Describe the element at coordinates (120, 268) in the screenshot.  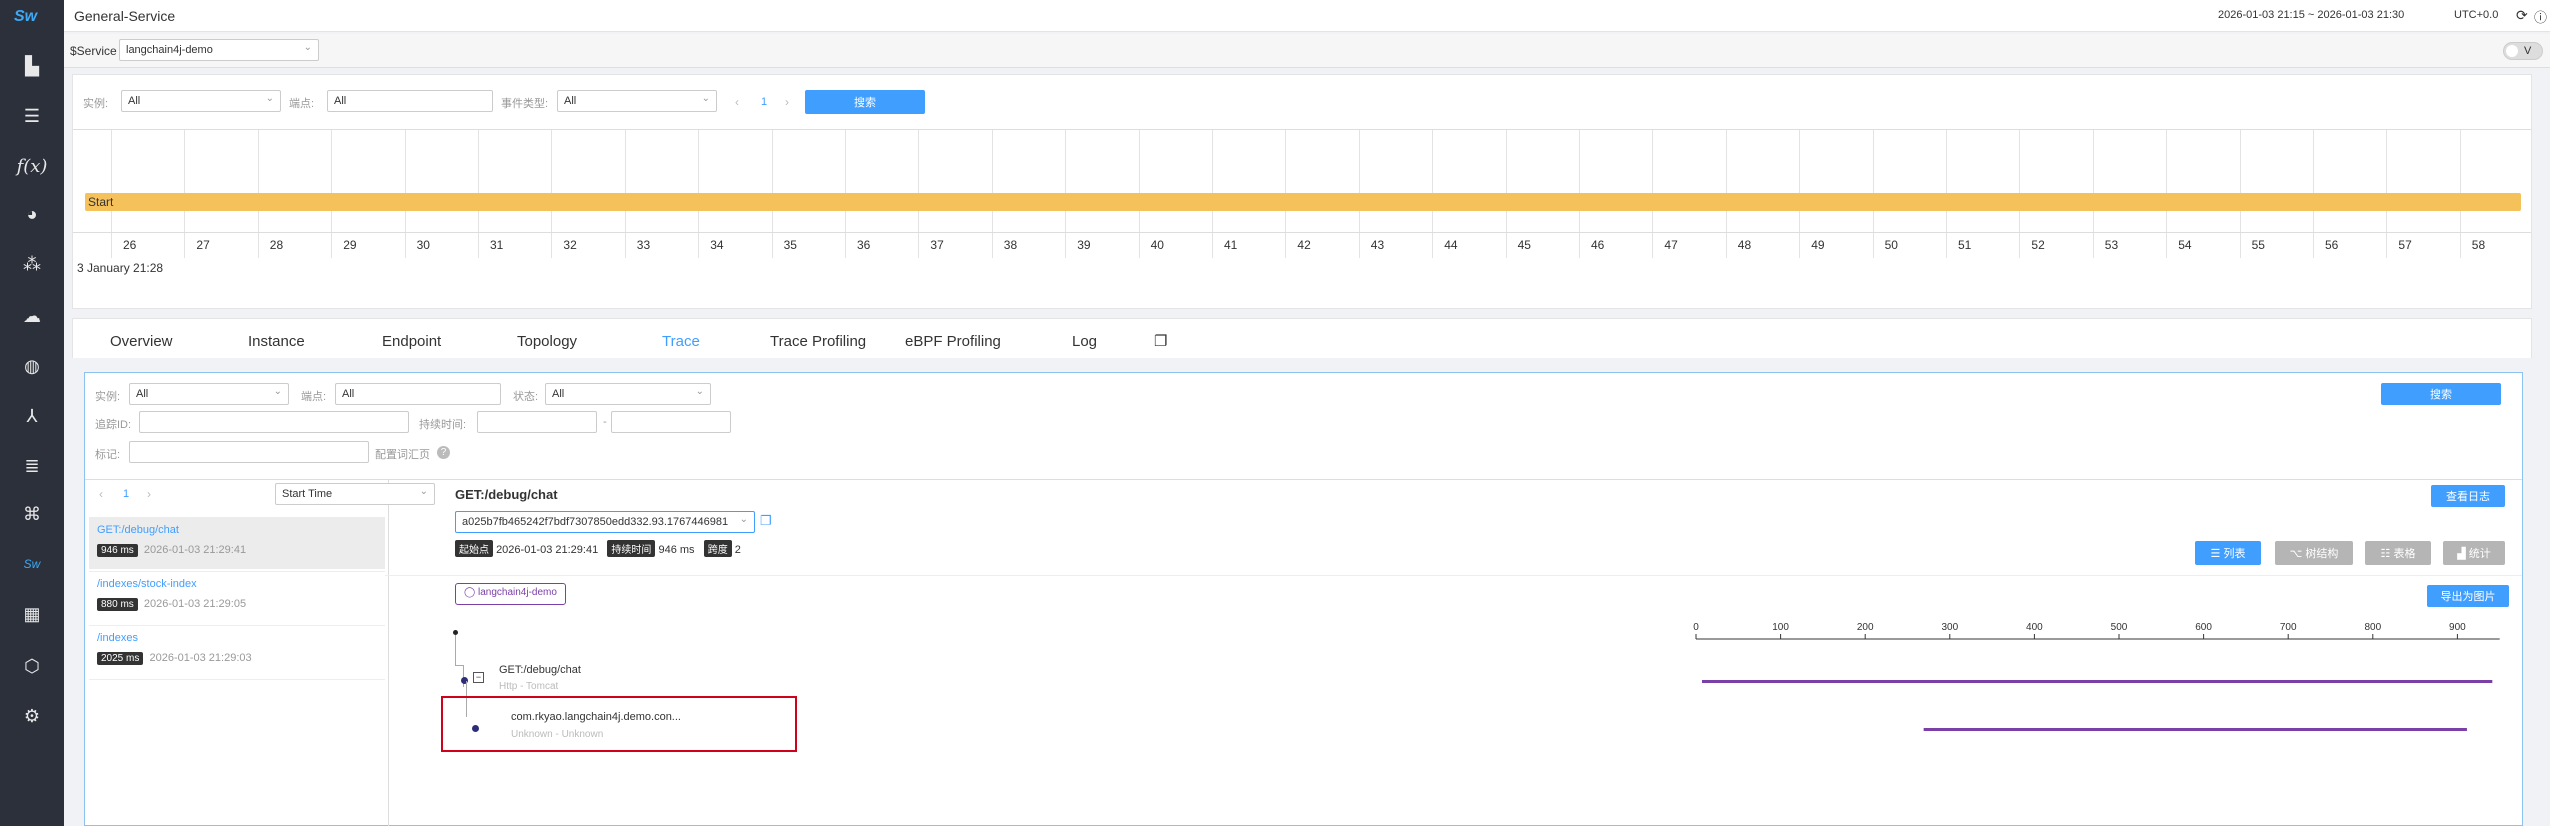
I see `timeline-date-label: 3 January 21:28` at that location.